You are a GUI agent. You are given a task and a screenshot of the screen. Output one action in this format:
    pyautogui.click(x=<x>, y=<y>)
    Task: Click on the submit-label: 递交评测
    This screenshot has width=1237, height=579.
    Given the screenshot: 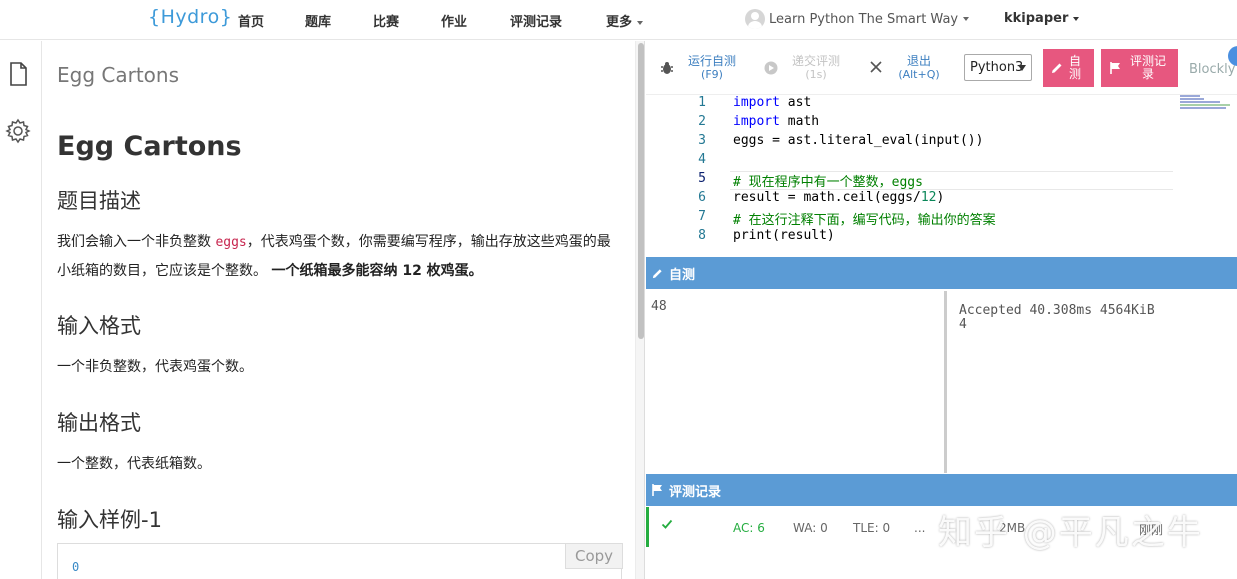 What is the action you would take?
    pyautogui.click(x=815, y=61)
    